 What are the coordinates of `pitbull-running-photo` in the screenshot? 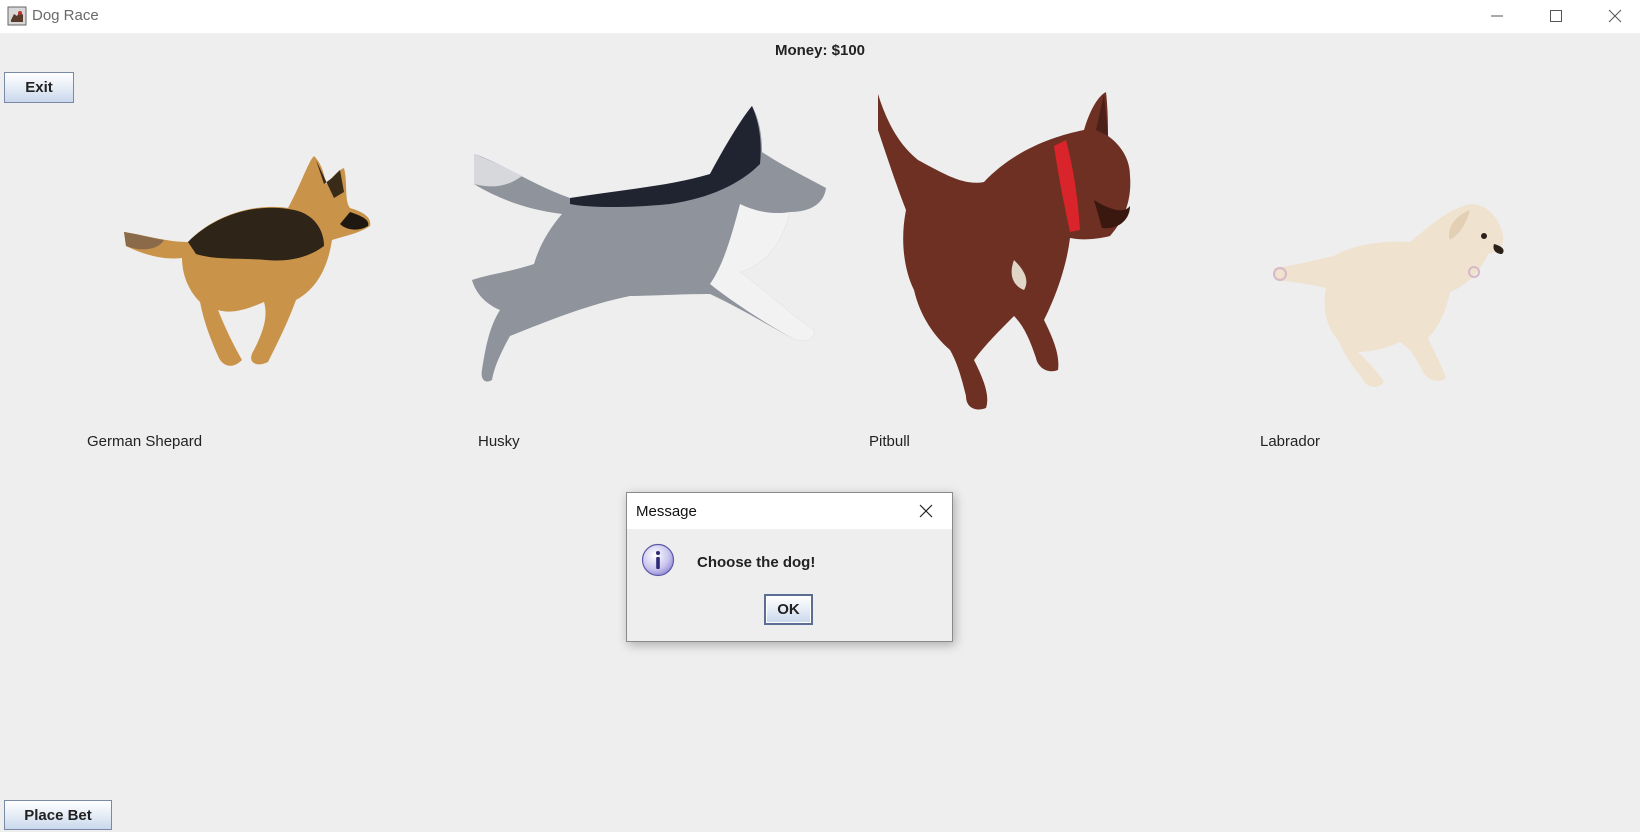 It's located at (1013, 252).